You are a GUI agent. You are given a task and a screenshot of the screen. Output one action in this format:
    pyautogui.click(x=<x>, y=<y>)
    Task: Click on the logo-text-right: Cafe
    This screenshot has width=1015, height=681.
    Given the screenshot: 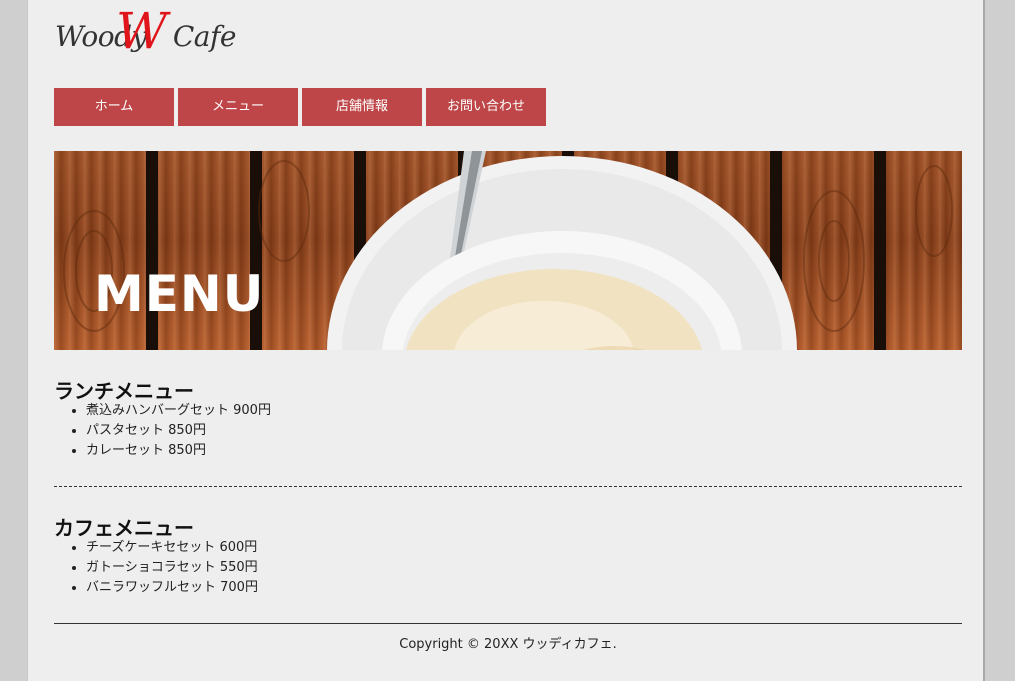 What is the action you would take?
    pyautogui.click(x=204, y=36)
    